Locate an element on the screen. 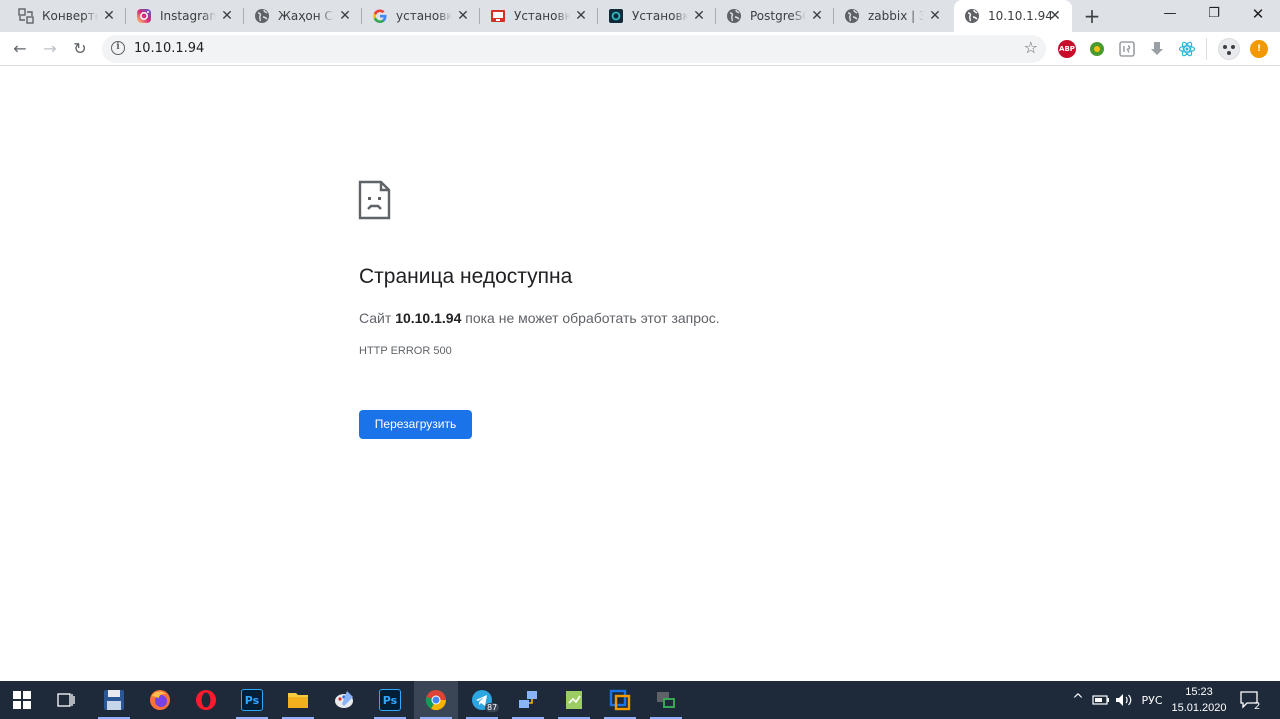 The height and width of the screenshot is (719, 1280). firefox-app is located at coordinates (160, 700).